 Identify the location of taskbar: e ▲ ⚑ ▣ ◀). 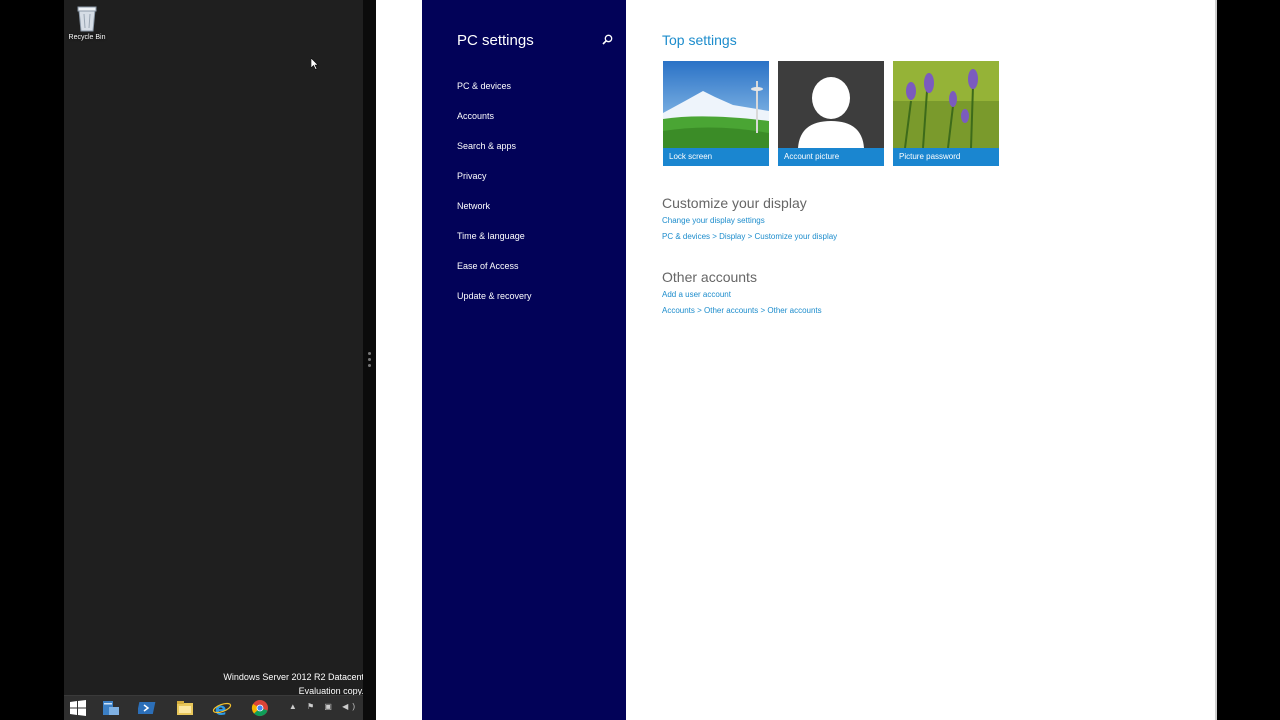
(213, 707).